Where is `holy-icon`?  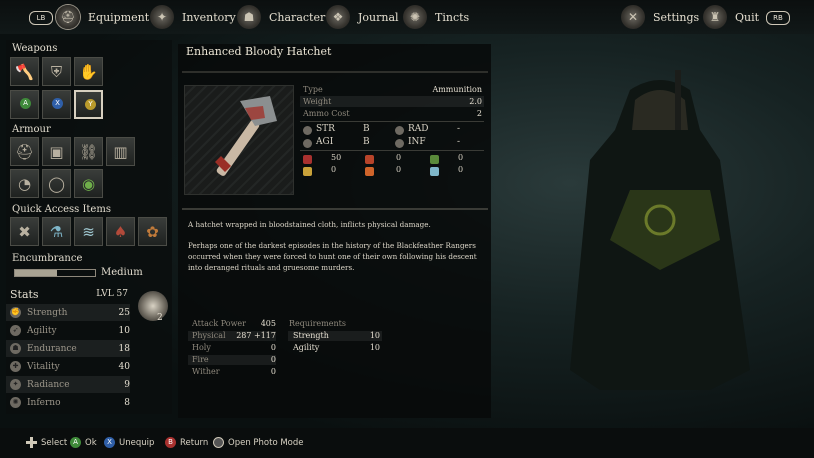 holy-icon is located at coordinates (307, 171).